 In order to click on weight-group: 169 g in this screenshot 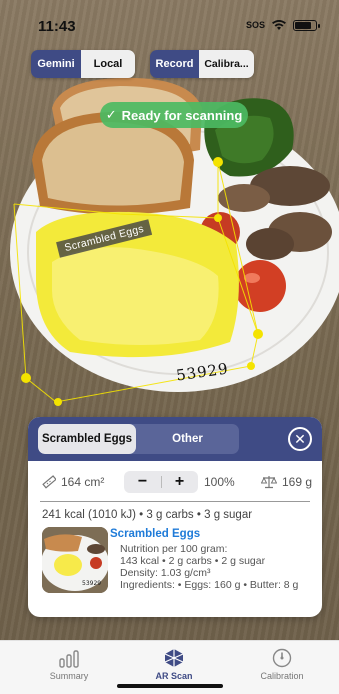, I will do `click(286, 482)`.